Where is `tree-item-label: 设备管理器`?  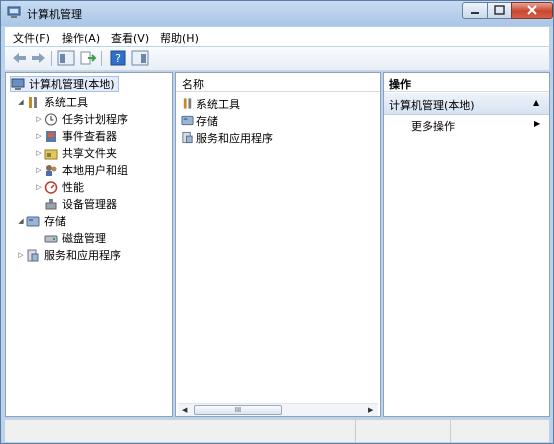 tree-item-label: 设备管理器 is located at coordinates (89, 204).